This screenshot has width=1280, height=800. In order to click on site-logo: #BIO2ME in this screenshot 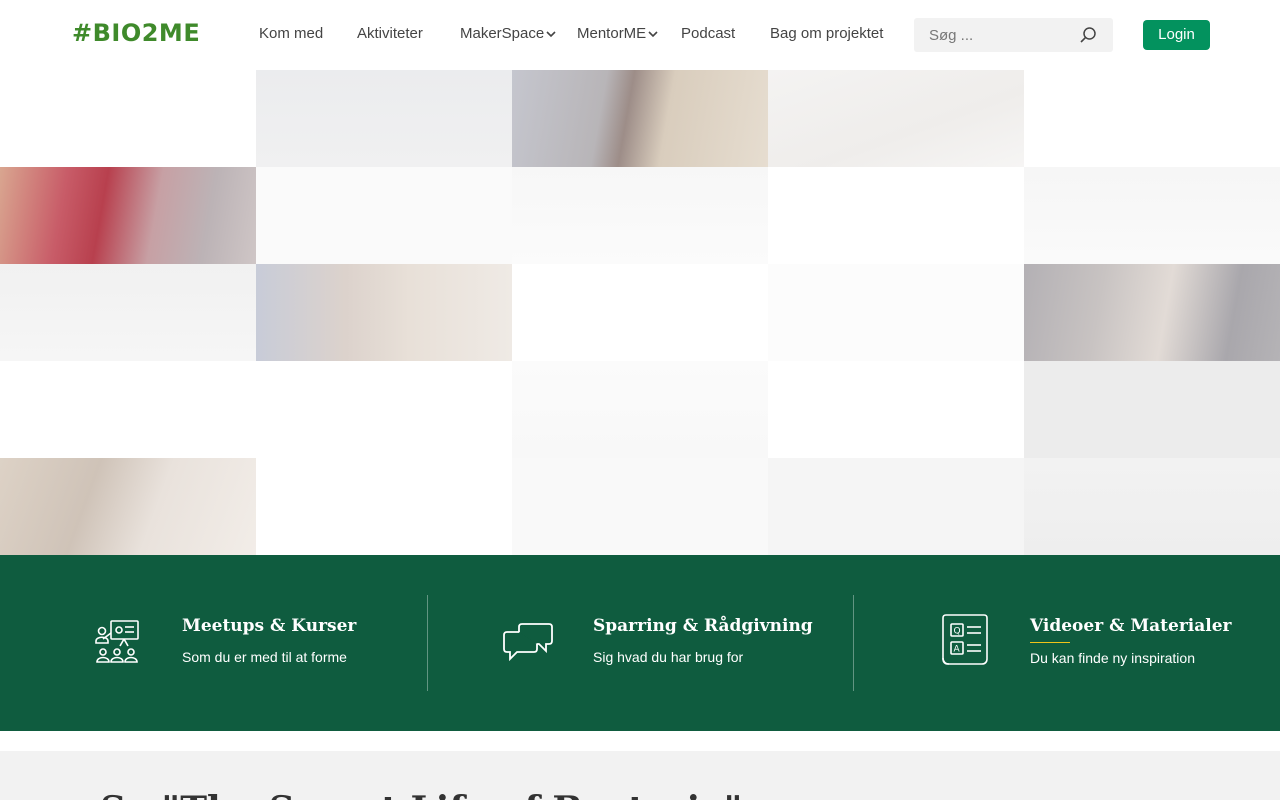, I will do `click(136, 33)`.